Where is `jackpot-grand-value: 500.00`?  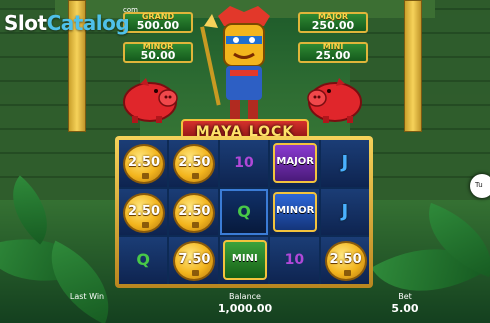 jackpot-grand-value: 500.00 is located at coordinates (158, 25).